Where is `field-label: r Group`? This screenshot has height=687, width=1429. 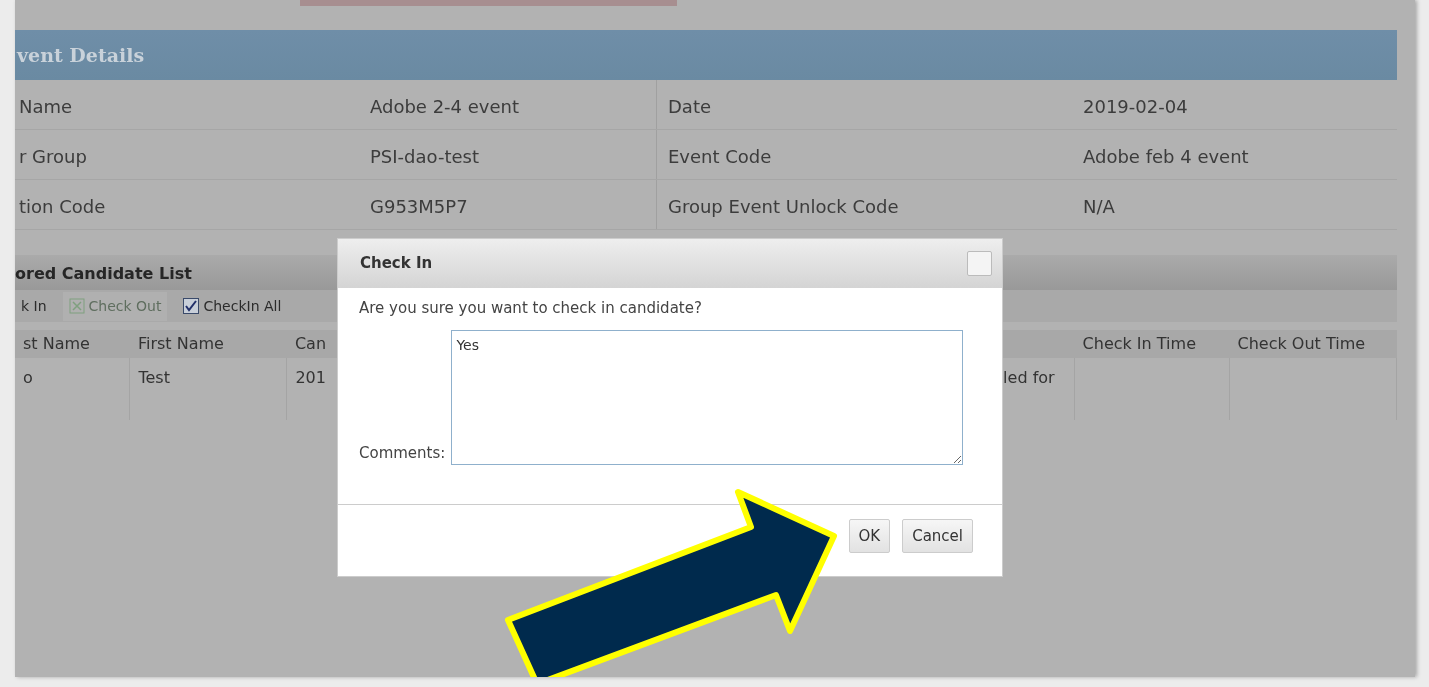 field-label: r Group is located at coordinates (53, 157).